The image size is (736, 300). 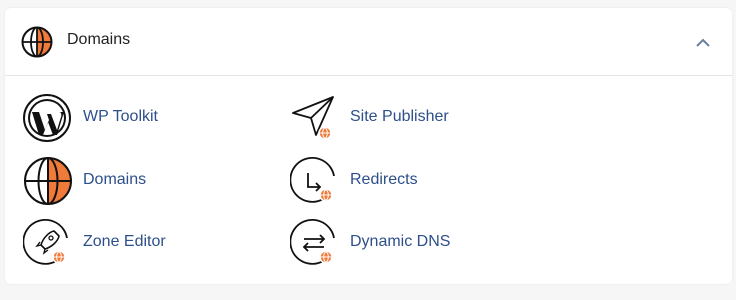 I want to click on dynamic-dns-label: Dynamic DNS, so click(x=400, y=241).